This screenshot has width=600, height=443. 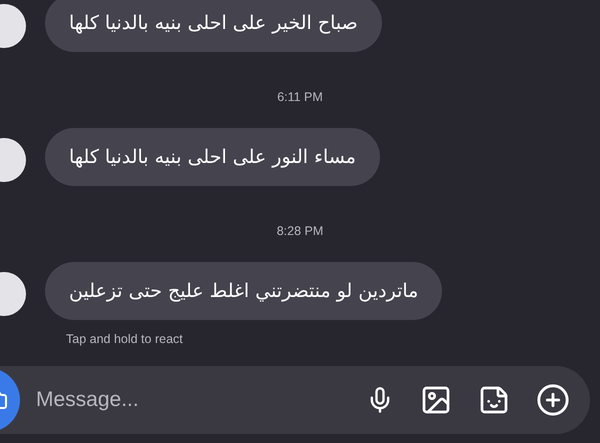 What do you see at coordinates (212, 157) in the screenshot?
I see `message-bubble: مساء النور على احلى بنيه بالدنيا كلها` at bounding box center [212, 157].